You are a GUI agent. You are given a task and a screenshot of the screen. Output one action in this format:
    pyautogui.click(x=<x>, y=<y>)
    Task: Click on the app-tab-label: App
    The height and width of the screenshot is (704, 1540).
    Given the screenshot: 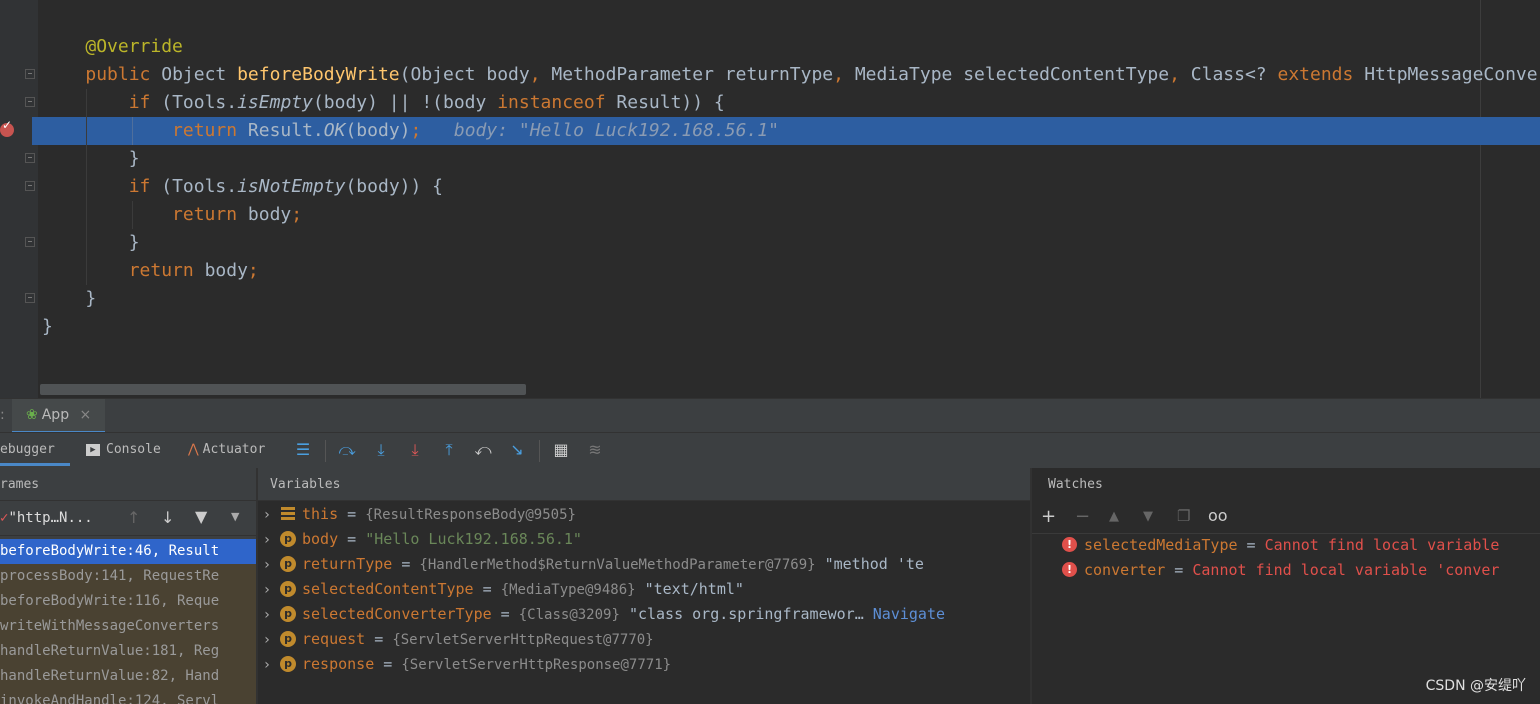 What is the action you would take?
    pyautogui.click(x=55, y=415)
    